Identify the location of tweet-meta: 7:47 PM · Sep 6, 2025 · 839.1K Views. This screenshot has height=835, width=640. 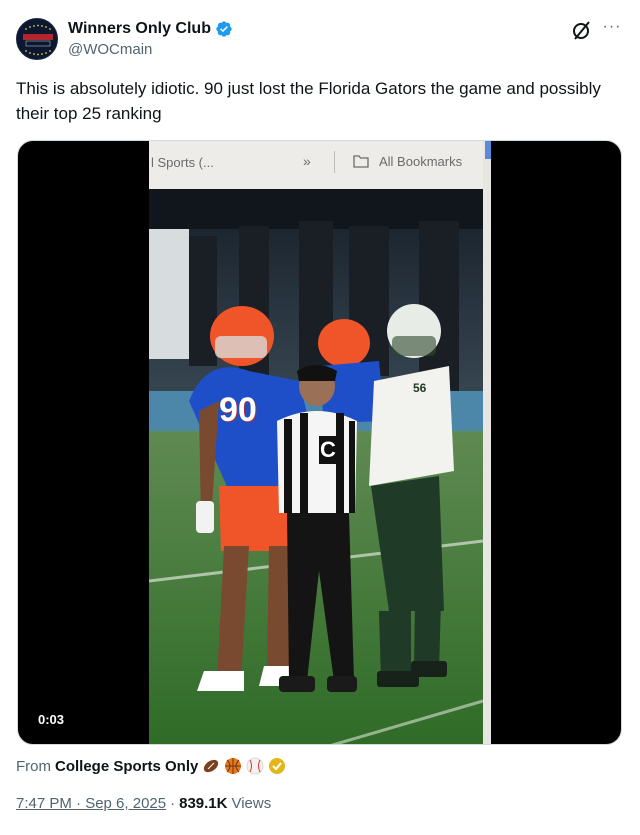
(143, 803).